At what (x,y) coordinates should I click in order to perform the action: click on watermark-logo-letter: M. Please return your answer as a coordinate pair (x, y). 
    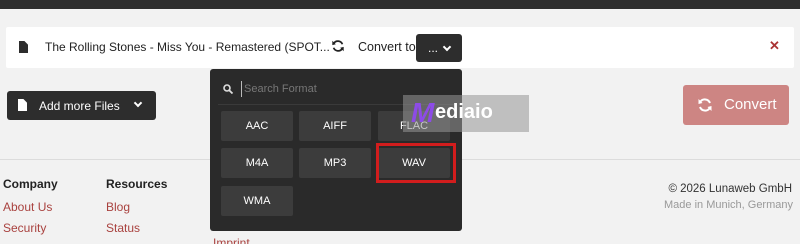
    Looking at the image, I should click on (423, 112).